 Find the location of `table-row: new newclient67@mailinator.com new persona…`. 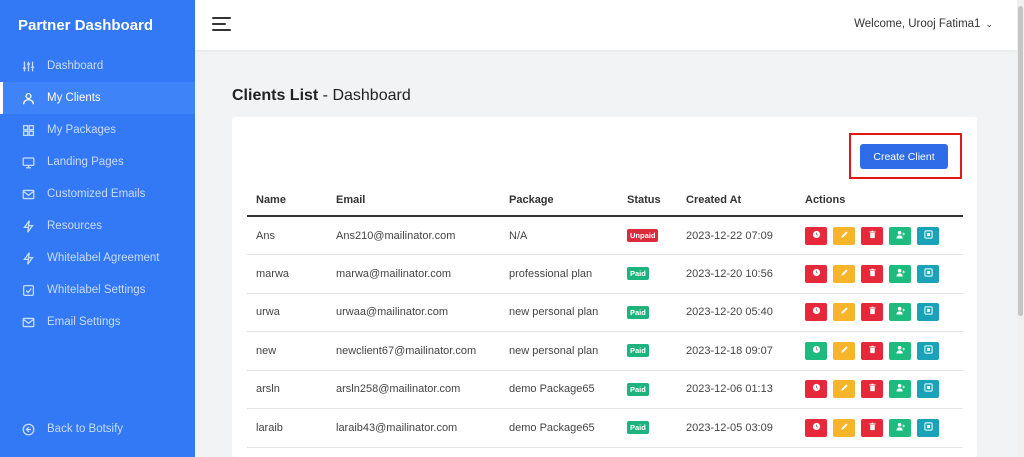

table-row: new newclient67@mailinator.com new persona… is located at coordinates (605, 351).